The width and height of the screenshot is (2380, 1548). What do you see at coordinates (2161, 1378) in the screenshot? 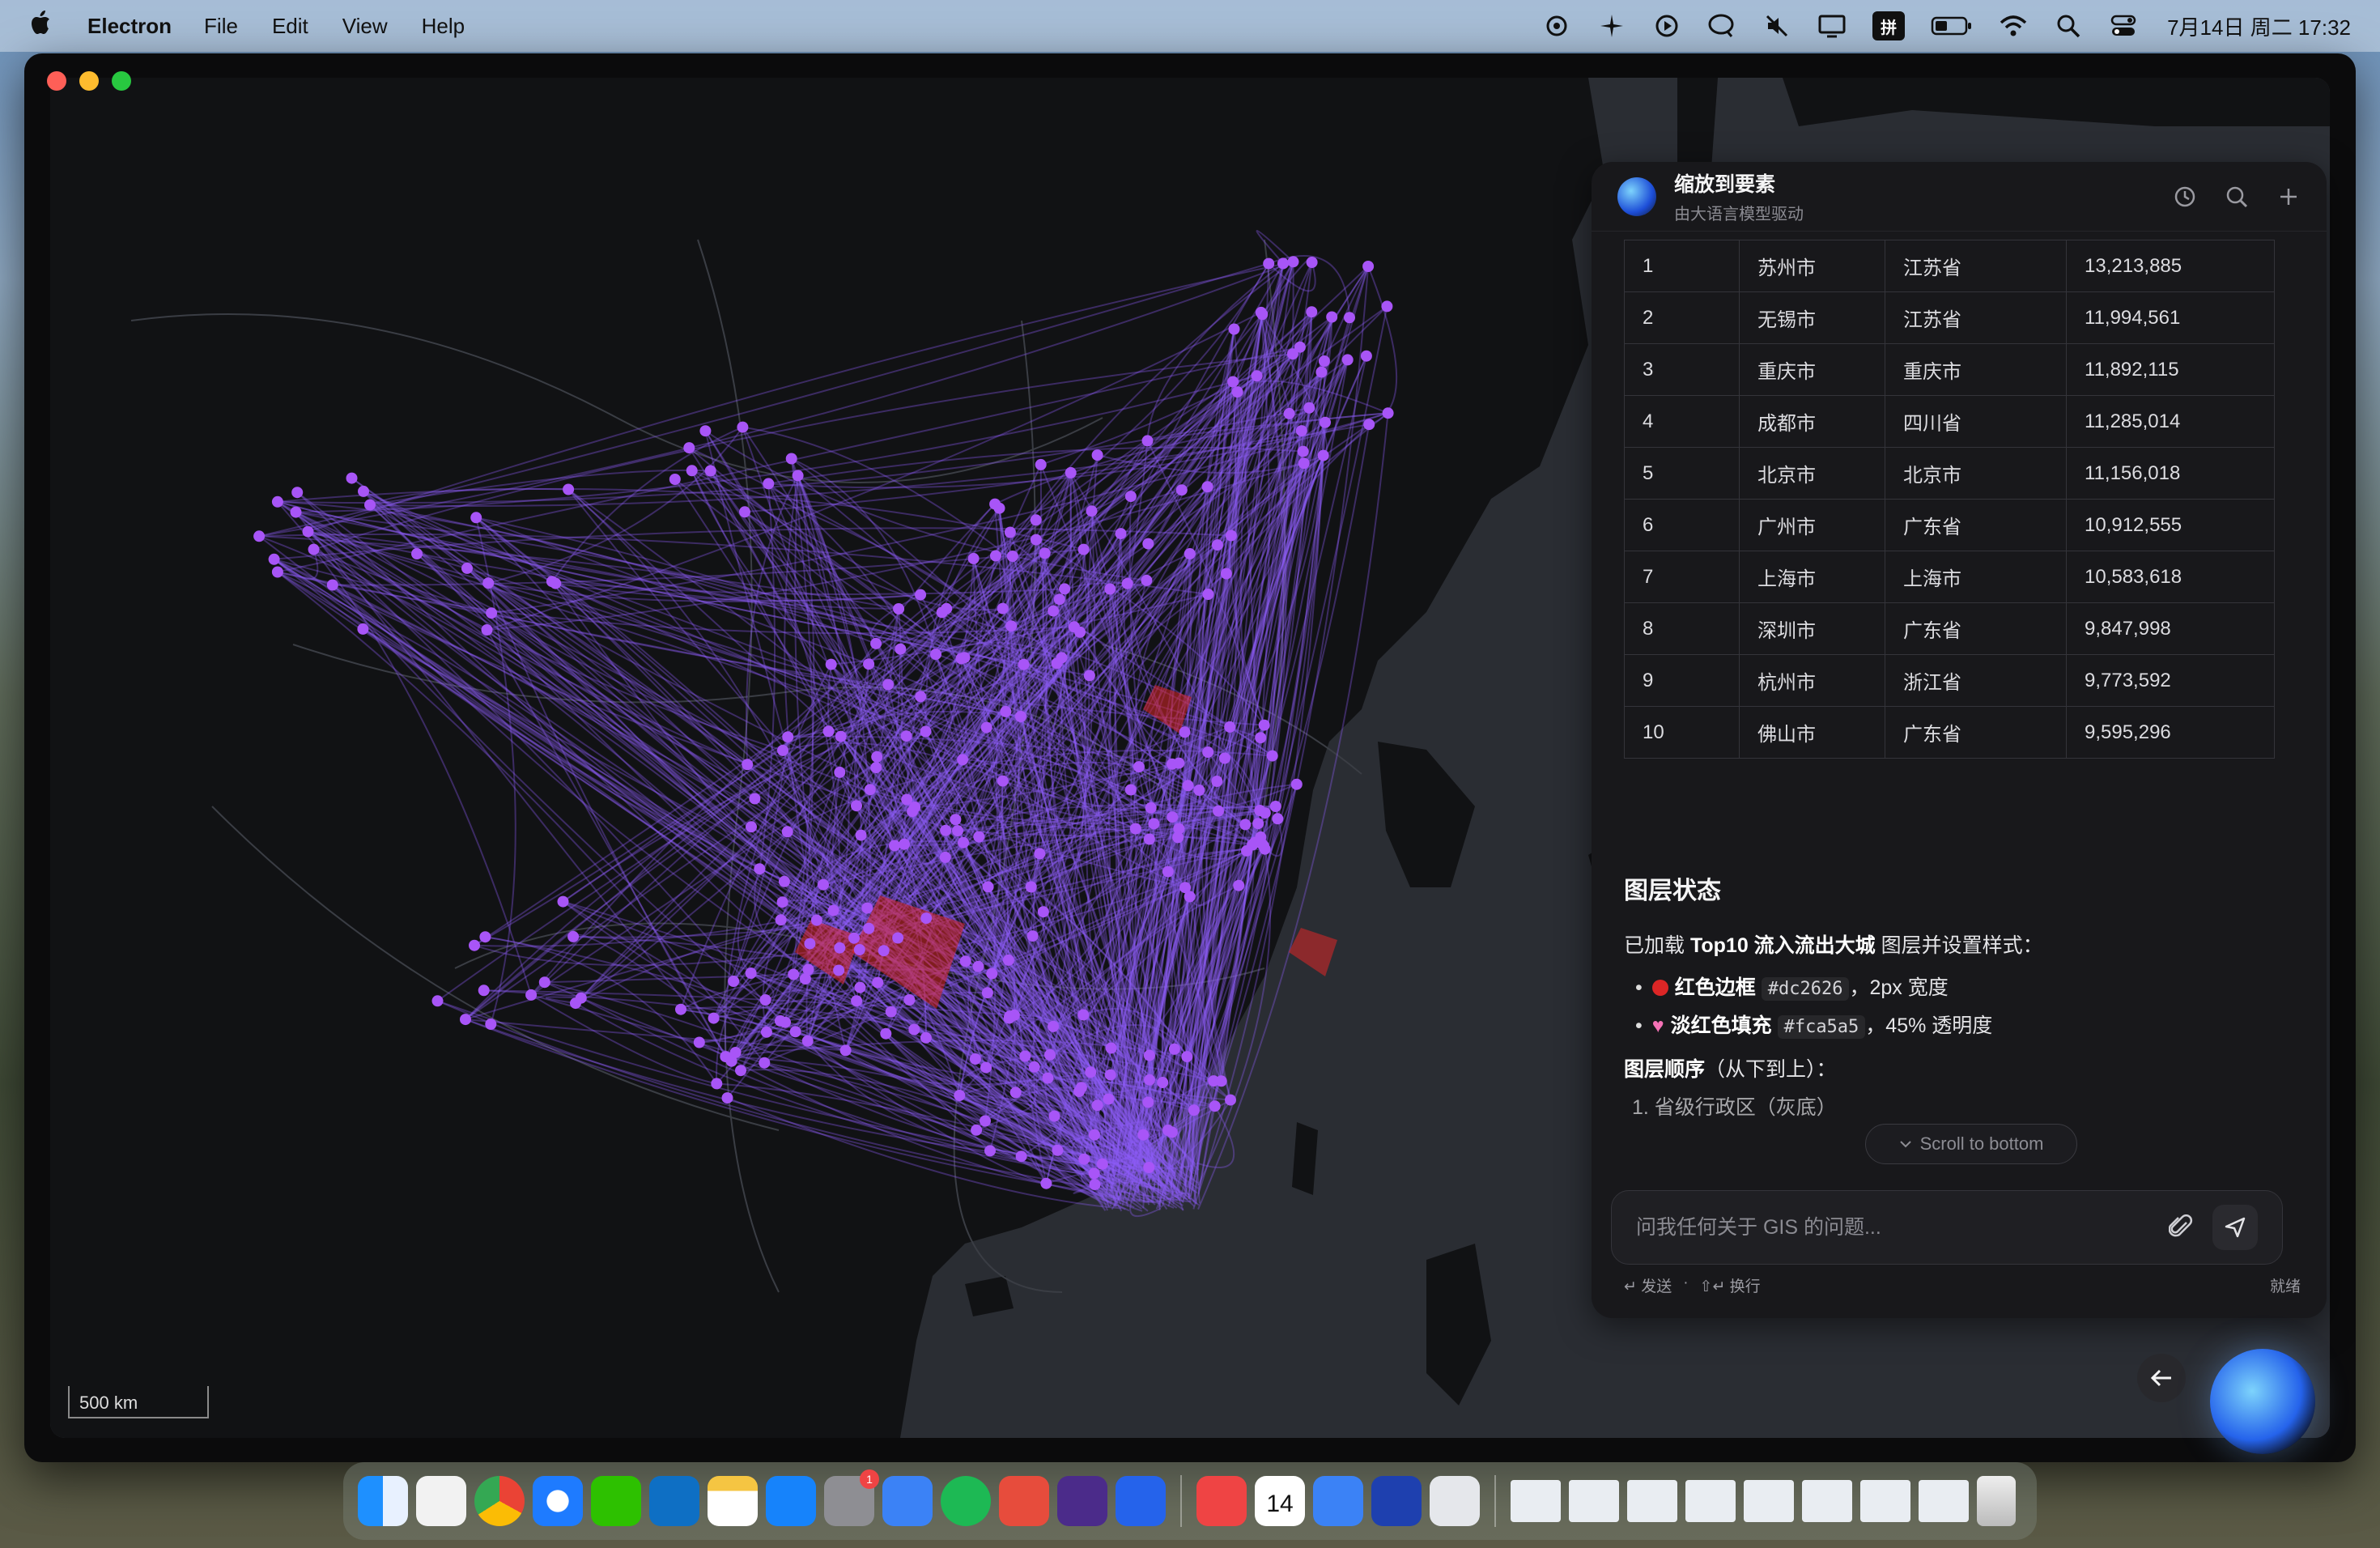
I see `collapse-arrow-button` at bounding box center [2161, 1378].